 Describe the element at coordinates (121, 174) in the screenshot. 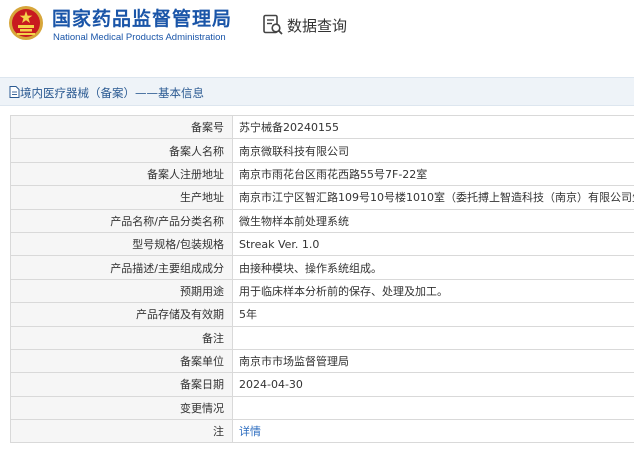

I see `field-label: 备案人注册地址` at that location.